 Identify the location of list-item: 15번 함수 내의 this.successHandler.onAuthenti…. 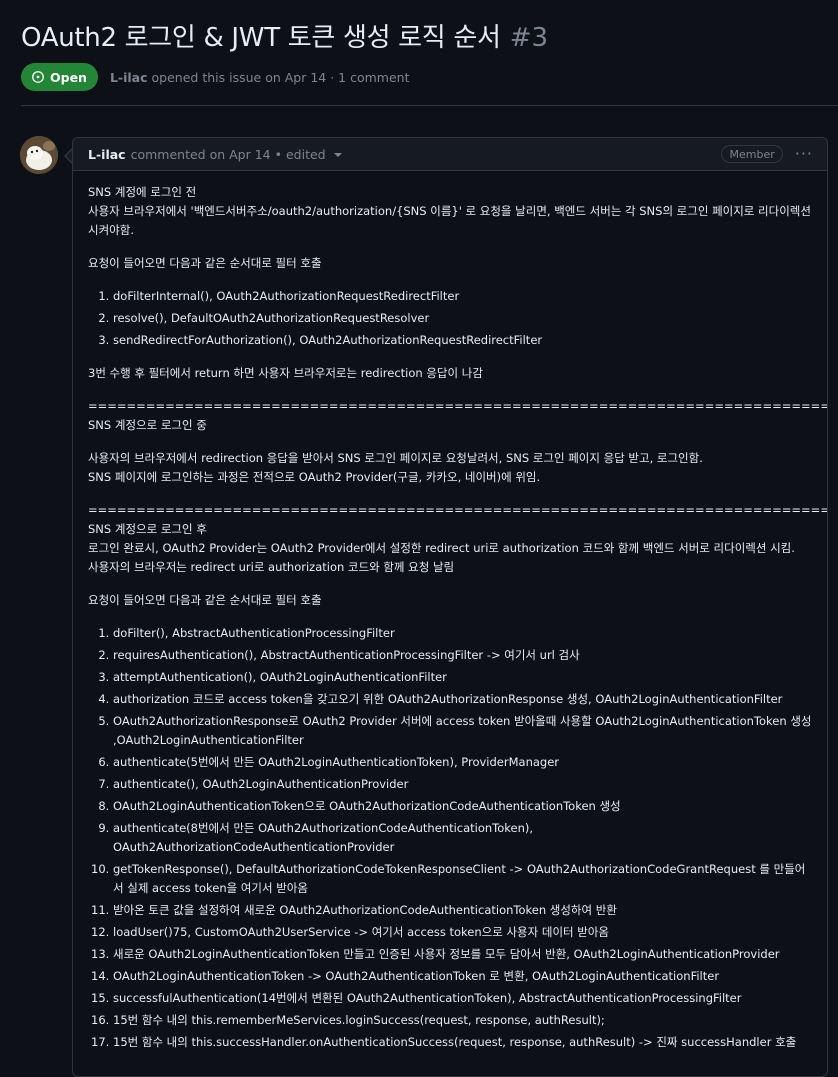
(462, 1042).